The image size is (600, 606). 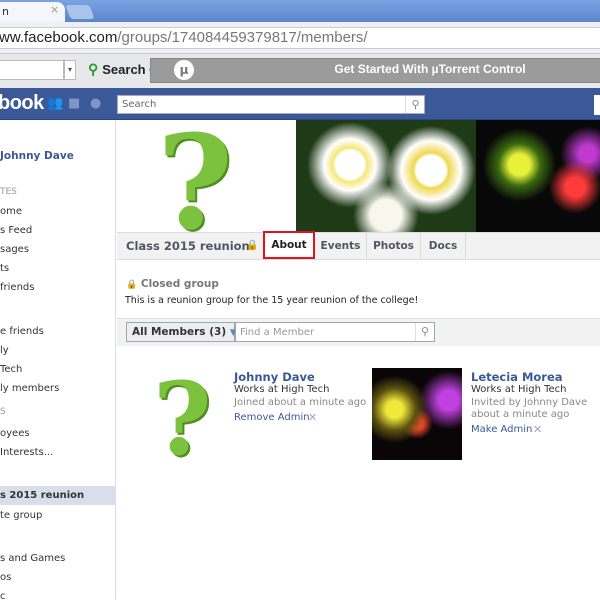 What do you see at coordinates (58, 388) in the screenshot?
I see `sidebar-item-family-members: ly members` at bounding box center [58, 388].